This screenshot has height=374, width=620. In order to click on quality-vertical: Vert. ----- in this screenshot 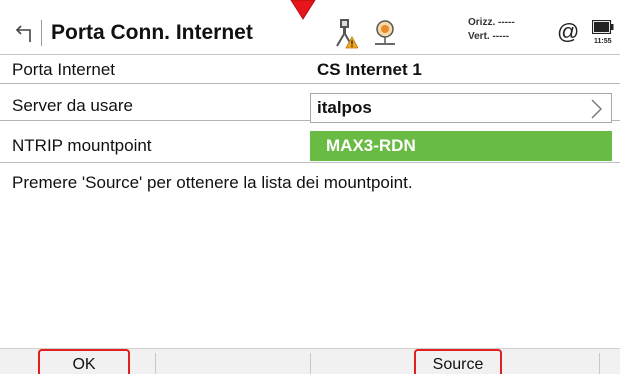, I will do `click(489, 36)`.